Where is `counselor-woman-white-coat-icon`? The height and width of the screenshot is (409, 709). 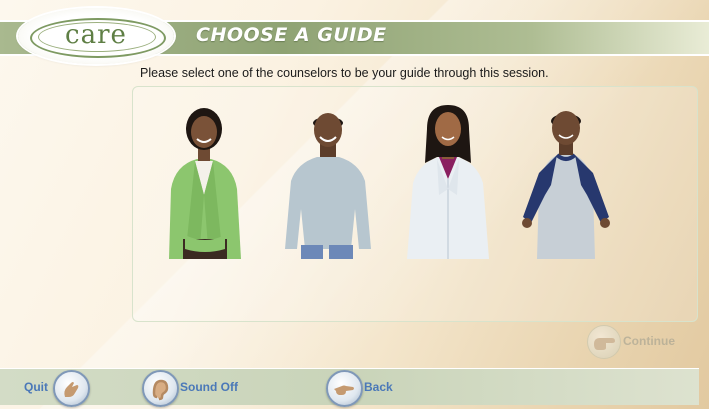
counselor-woman-white-coat-icon is located at coordinates (448, 182).